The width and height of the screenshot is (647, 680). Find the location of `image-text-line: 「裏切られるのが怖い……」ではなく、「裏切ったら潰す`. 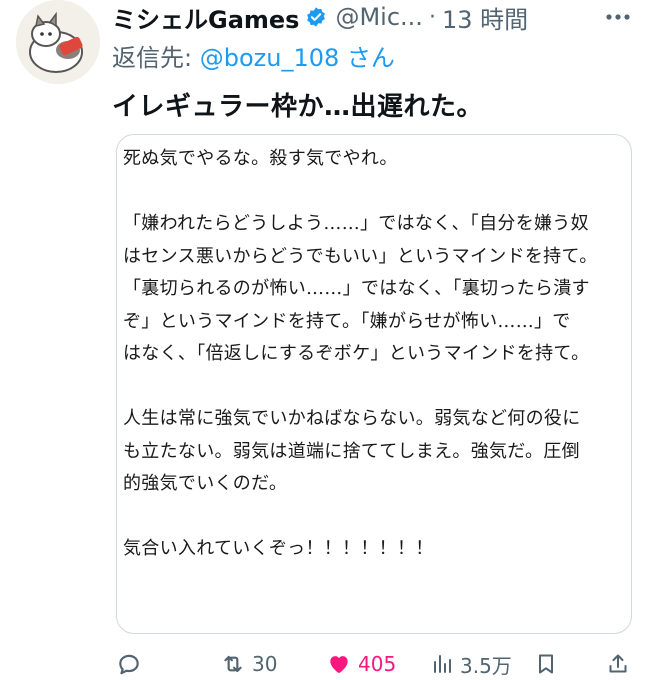

image-text-line: 「裏切られるのが怖い……」ではなく、「裏切ったら潰す is located at coordinates (356, 288).